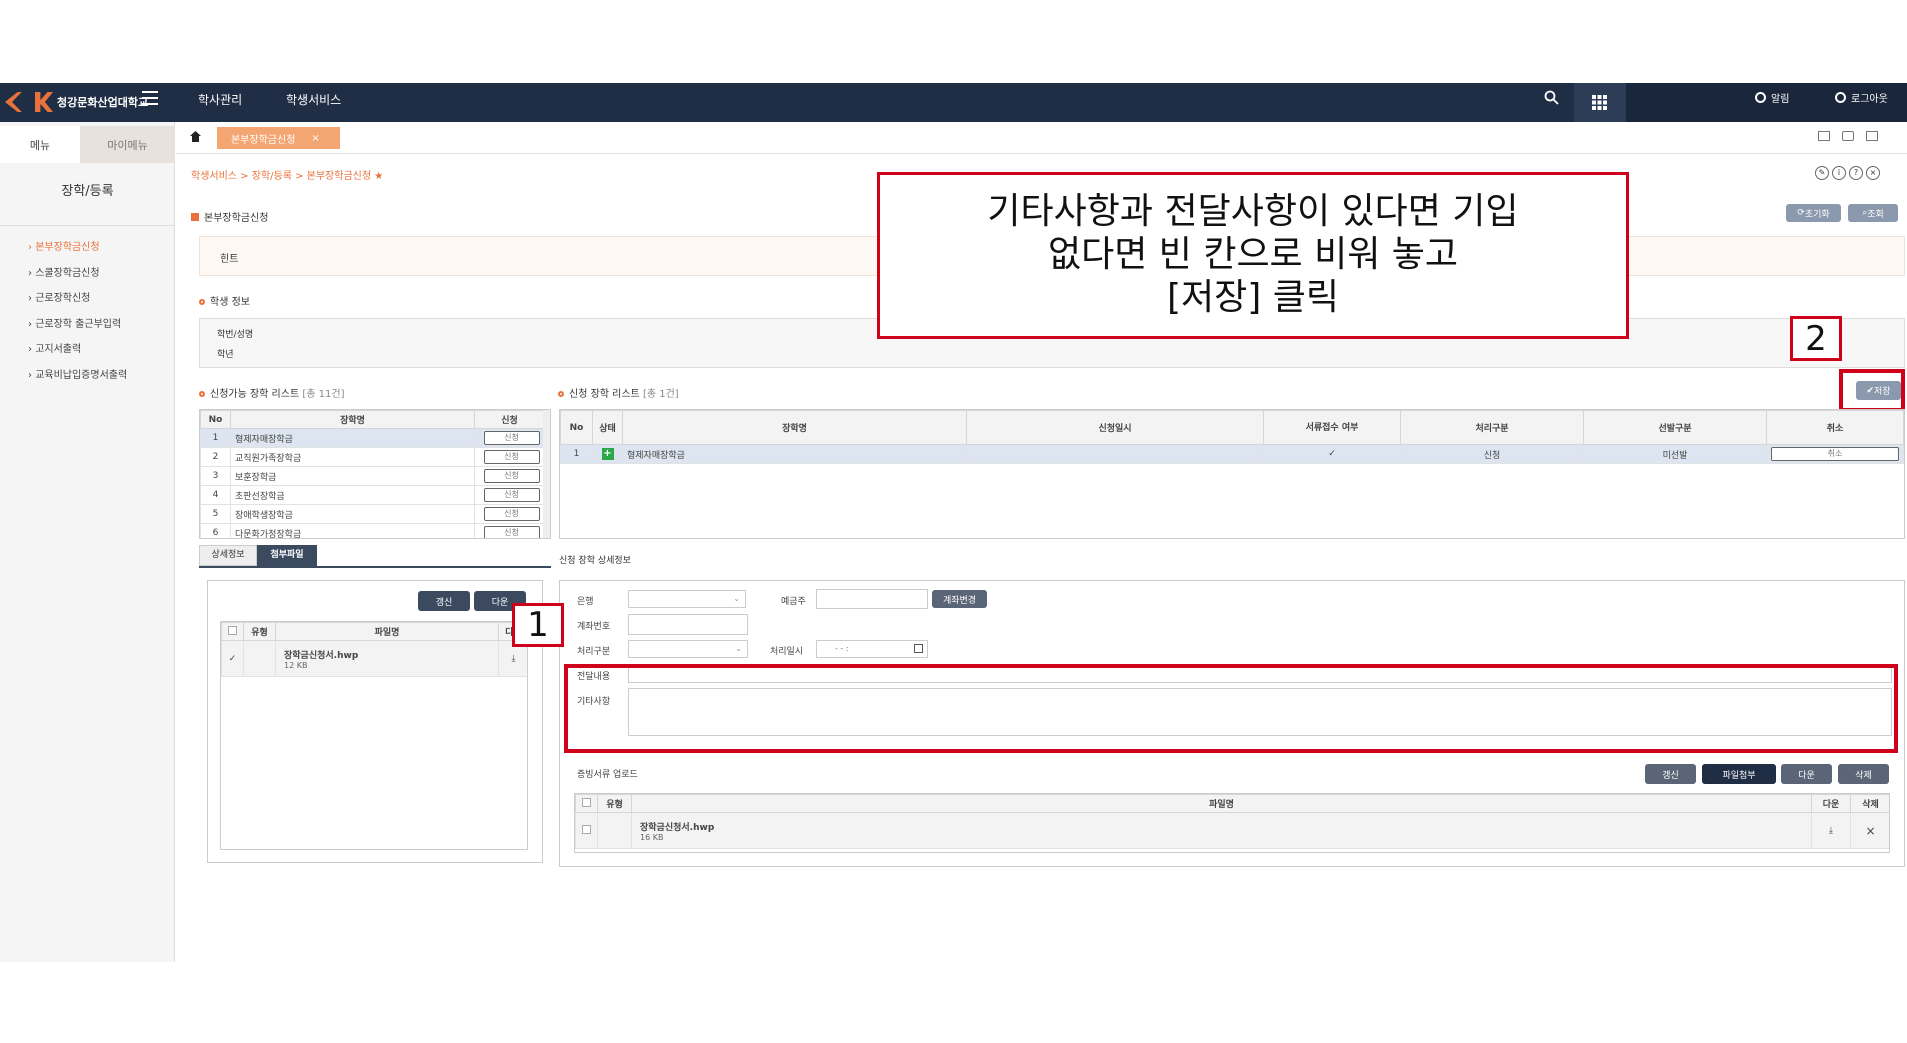 This screenshot has height=1043, width=1907. What do you see at coordinates (1848, 136) in the screenshot?
I see `window-settings-icon` at bounding box center [1848, 136].